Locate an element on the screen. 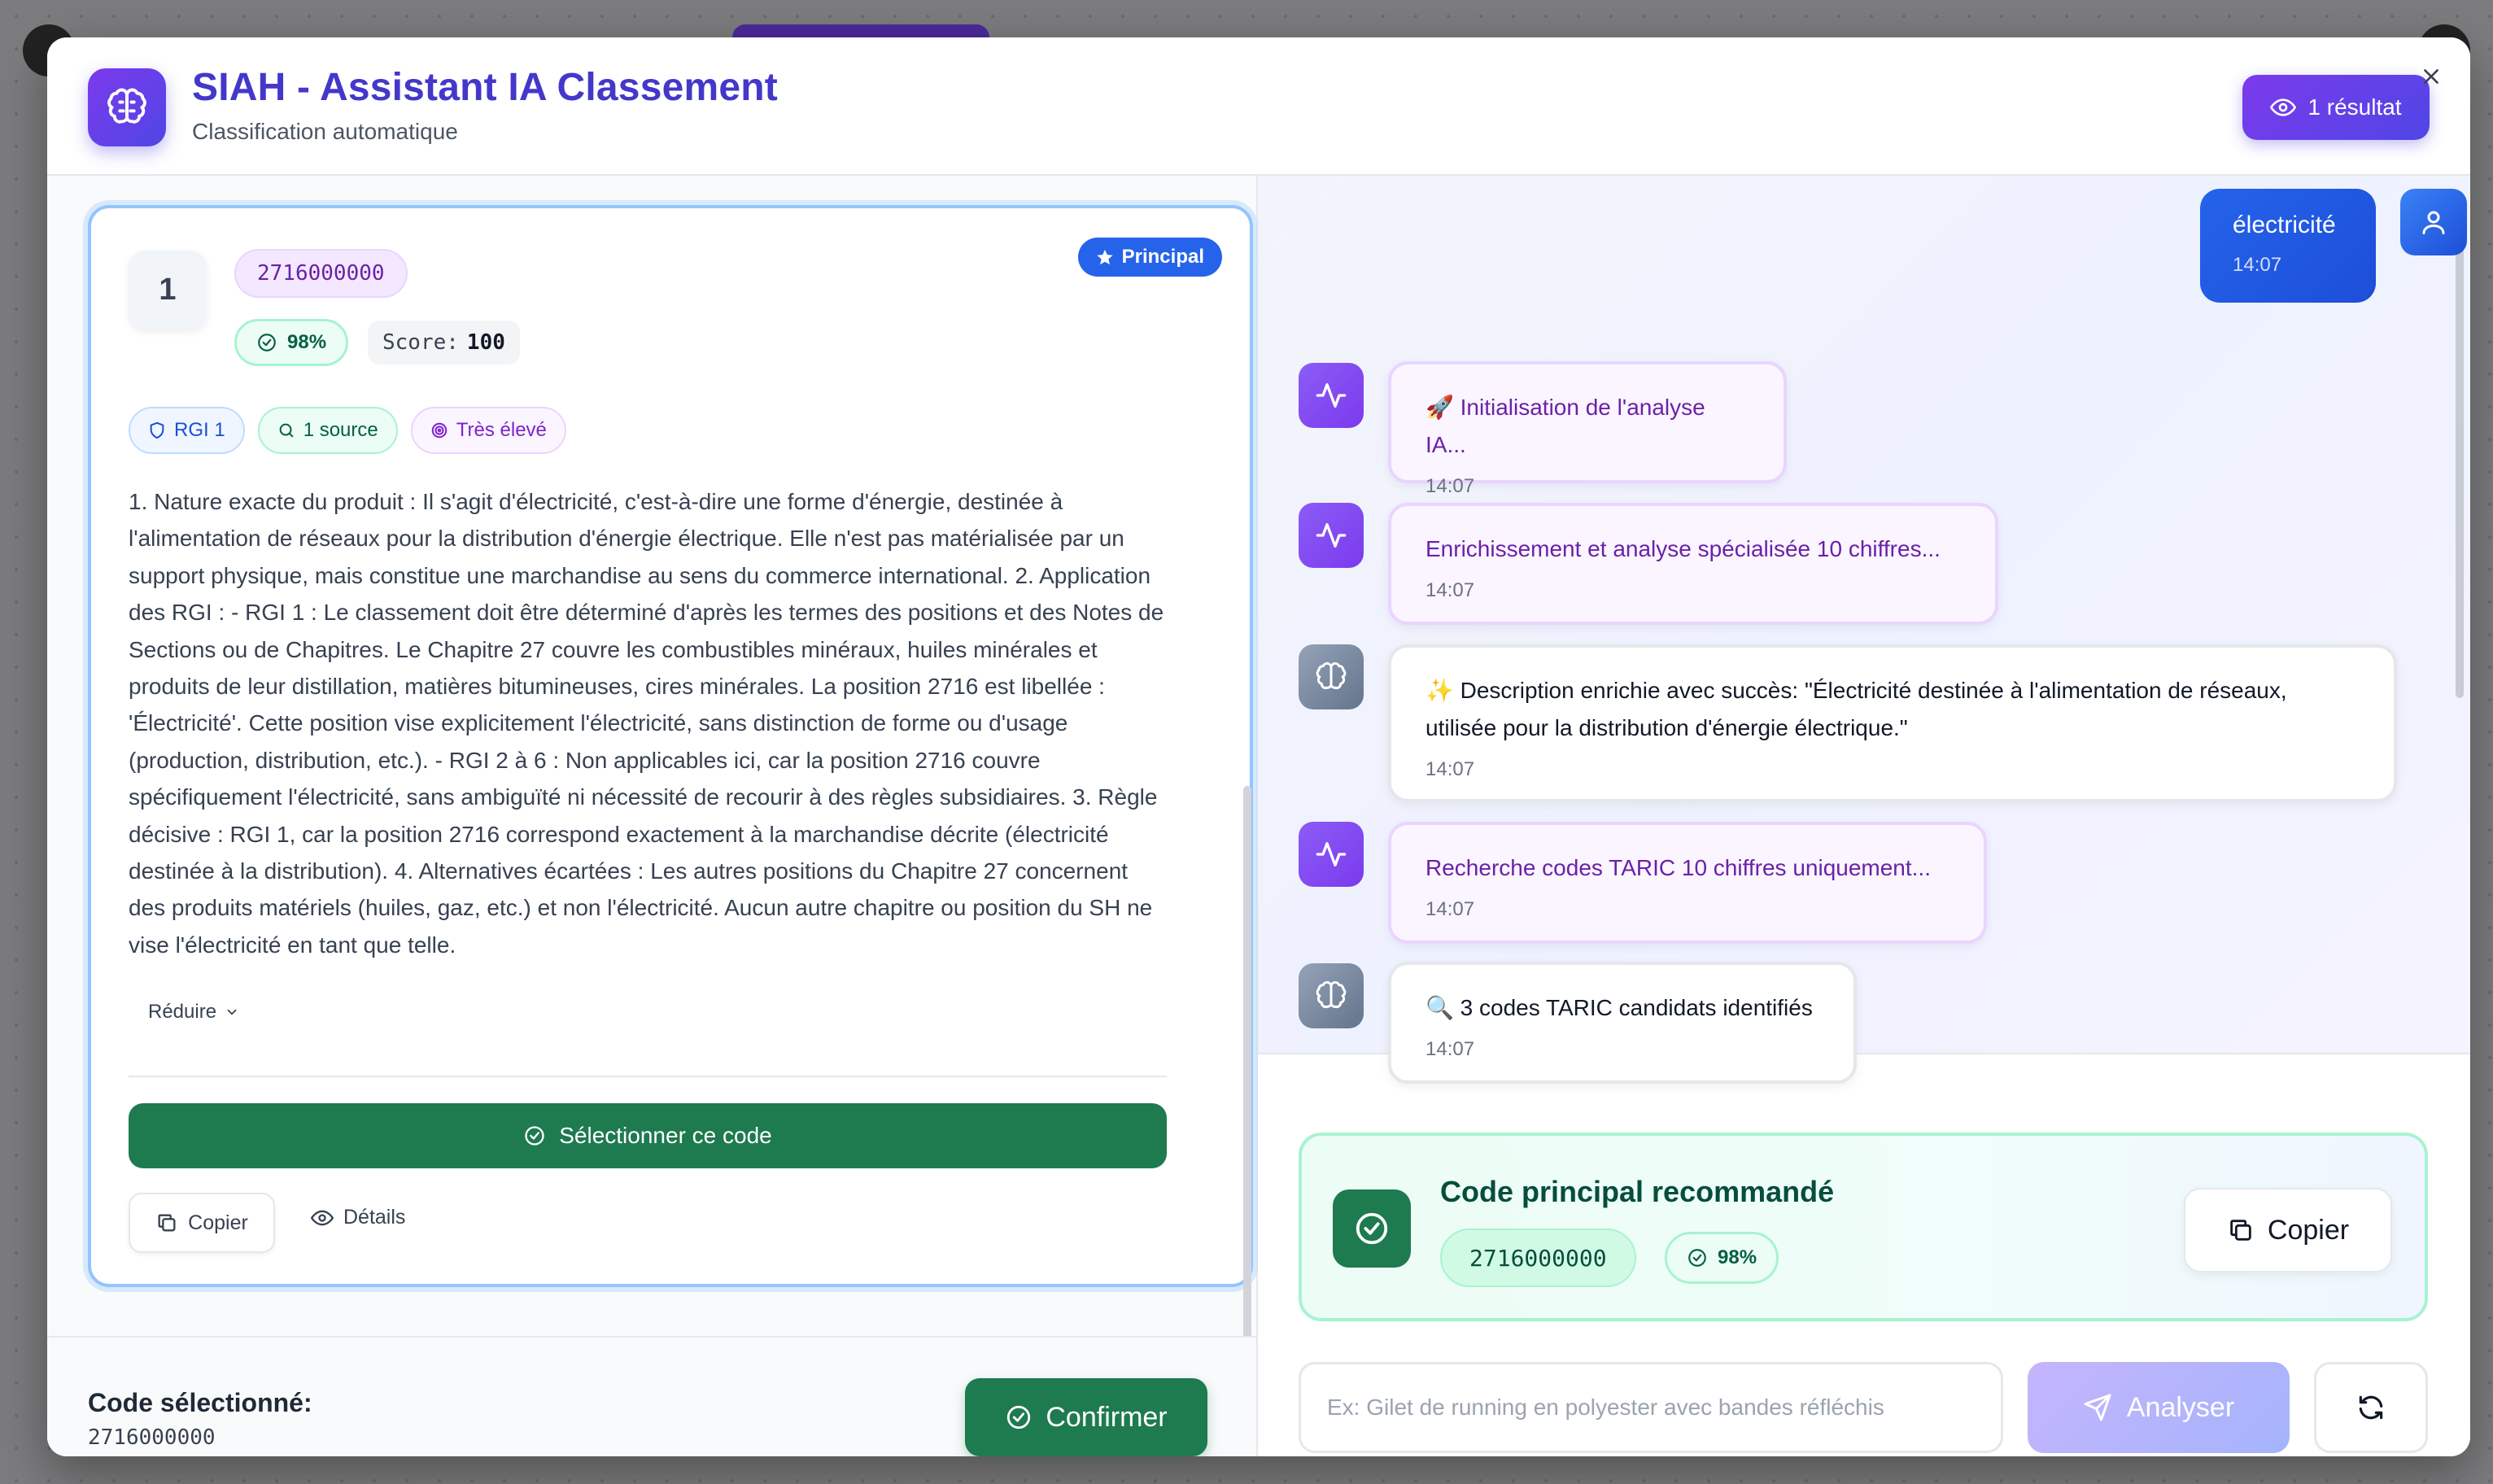 The width and height of the screenshot is (2493, 1484). results-label: 1 résultat is located at coordinates (2354, 107).